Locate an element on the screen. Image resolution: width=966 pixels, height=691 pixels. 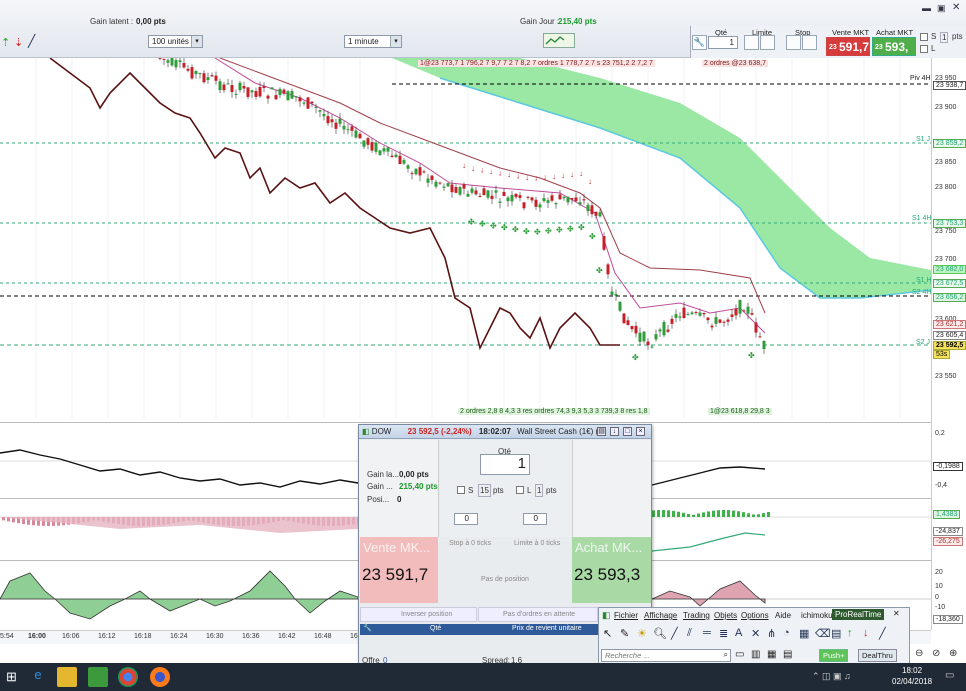
cursor-icon: ↖ is located at coordinates (607, 633).